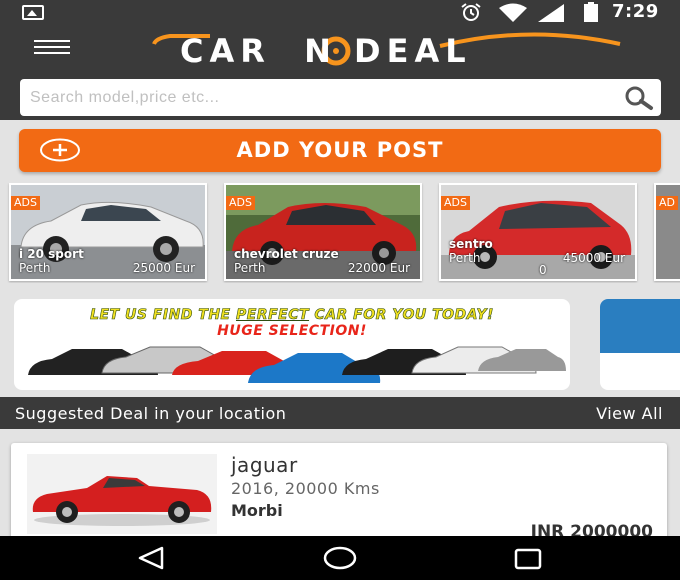 This screenshot has width=680, height=580. I want to click on car-name: chevrolet cruze, so click(286, 254).